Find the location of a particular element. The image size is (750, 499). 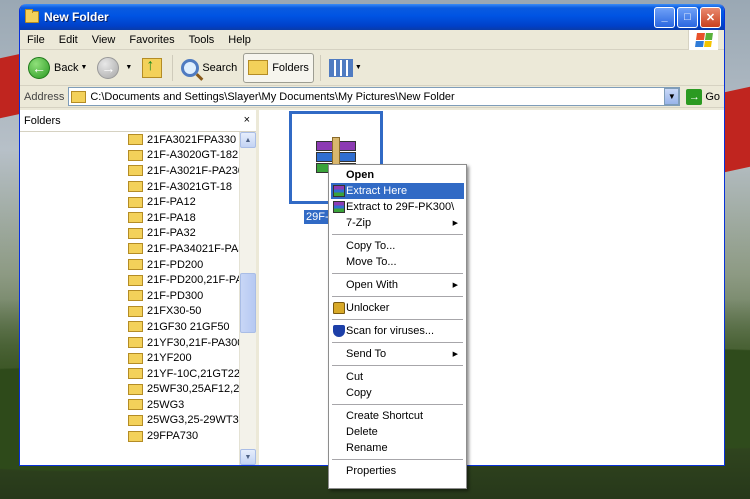

folders-scrollbar: ▲ ▼ is located at coordinates (247, 298).